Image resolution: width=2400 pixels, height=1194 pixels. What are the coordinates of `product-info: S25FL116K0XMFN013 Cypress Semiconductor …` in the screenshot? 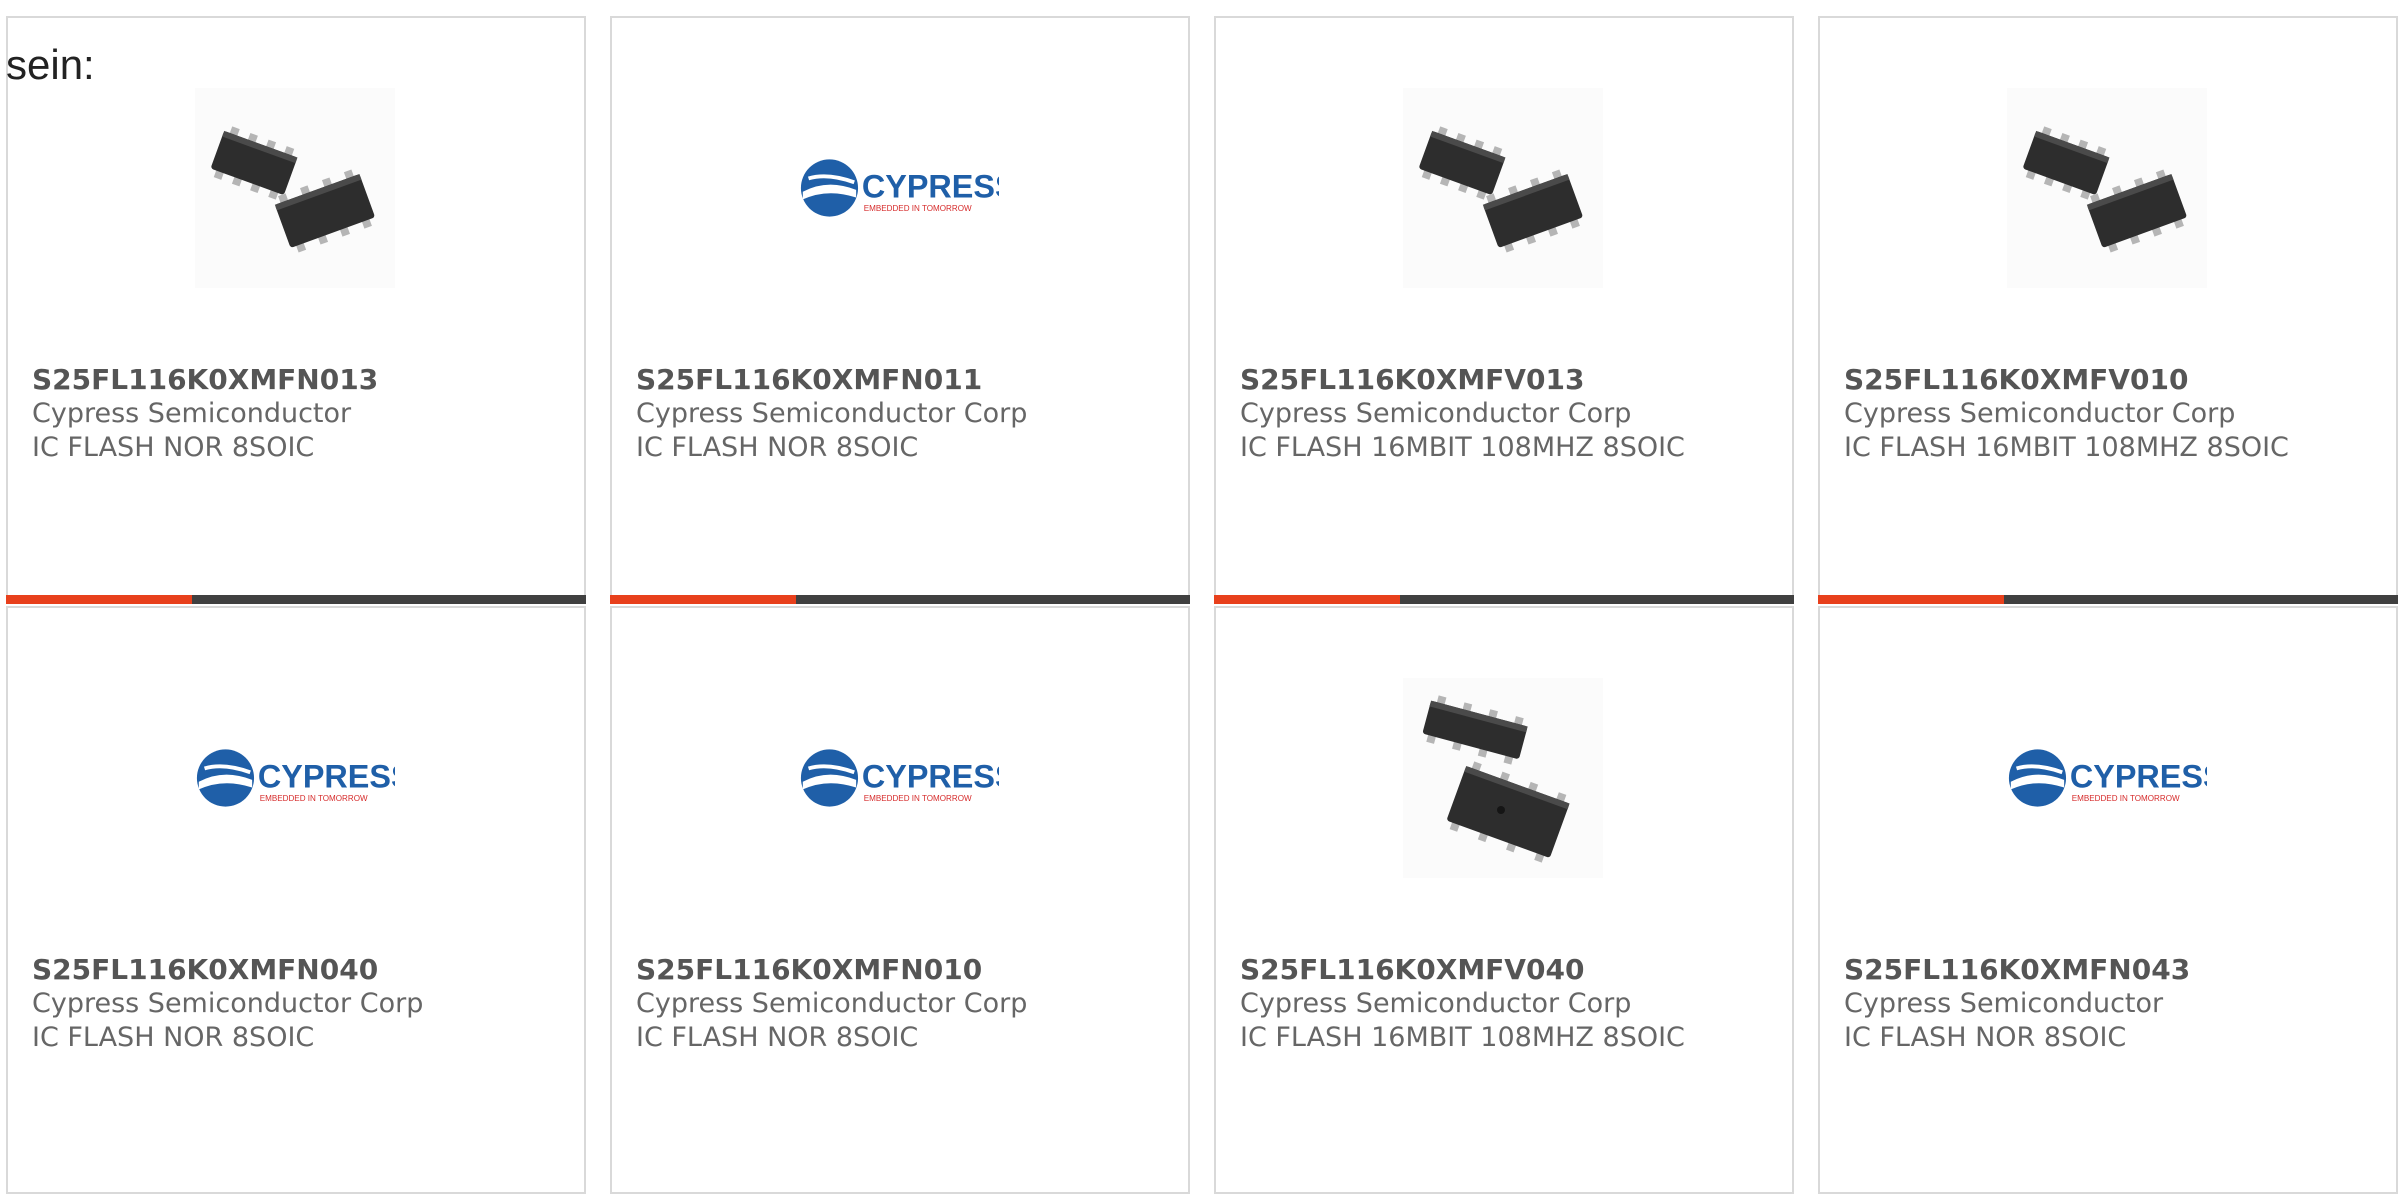 It's located at (205, 414).